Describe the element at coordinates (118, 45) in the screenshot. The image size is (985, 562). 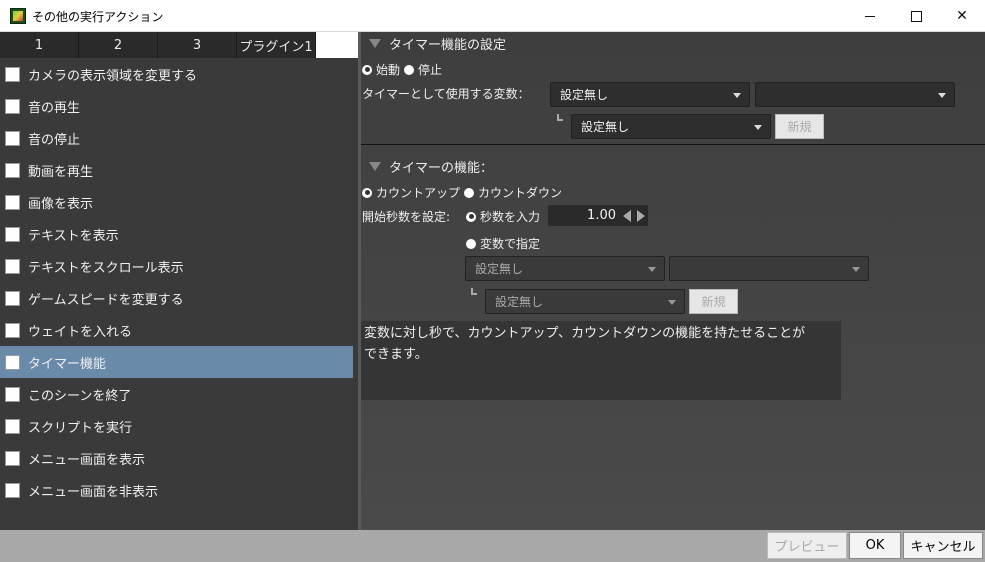
I see `tab-2: 2` at that location.